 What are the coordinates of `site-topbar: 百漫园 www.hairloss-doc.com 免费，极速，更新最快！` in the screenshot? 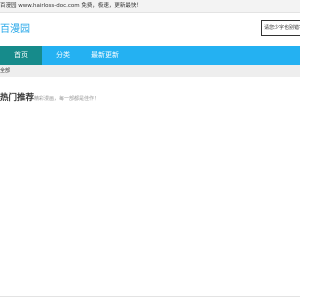 It's located at (150, 6).